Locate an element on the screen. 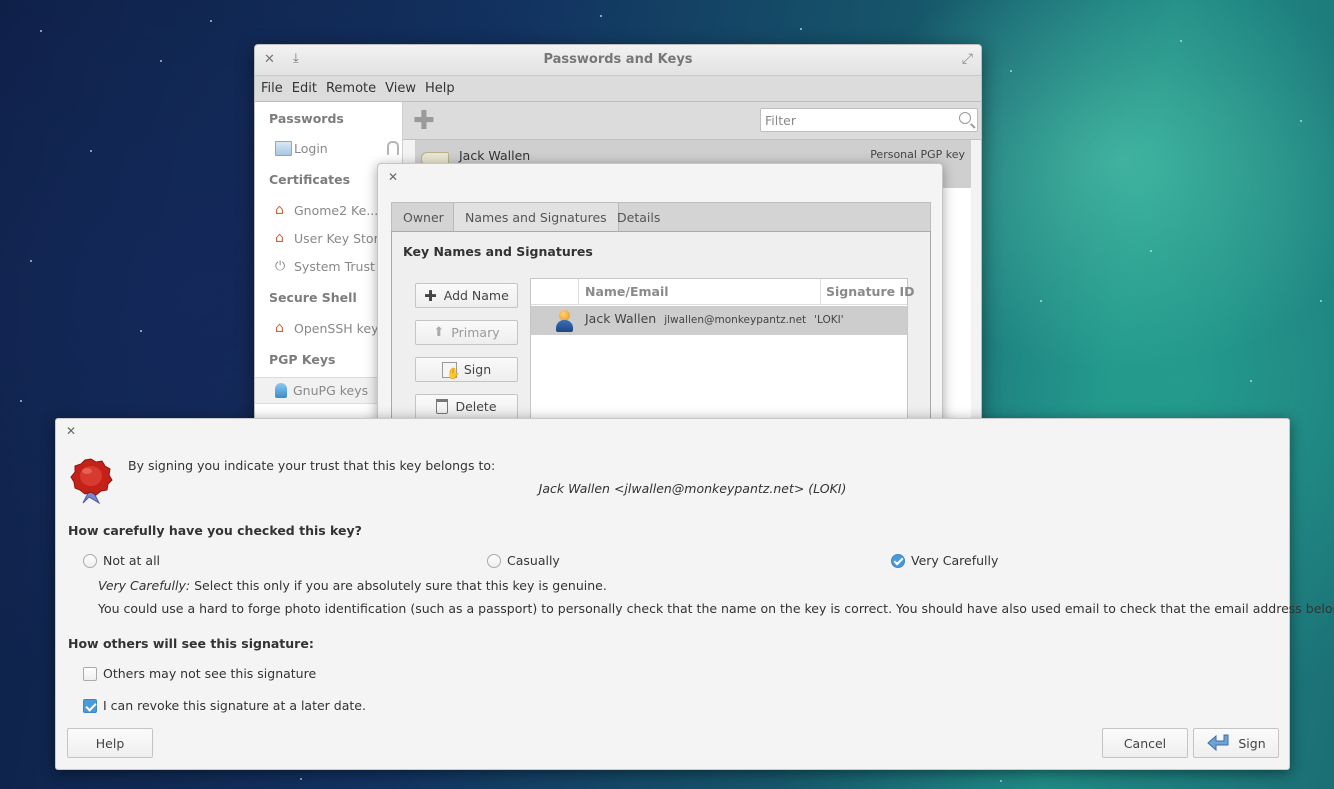 Image resolution: width=1334 pixels, height=789 pixels. toolbar: ✚ is located at coordinates (692, 121).